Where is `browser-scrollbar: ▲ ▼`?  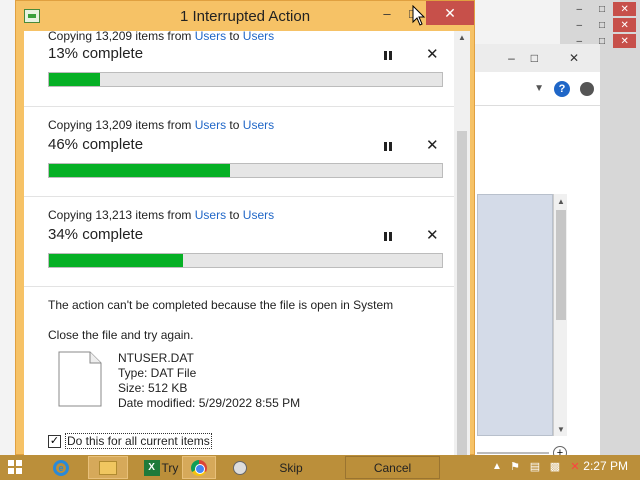
browser-scrollbar: ▲ ▼ is located at coordinates (560, 315).